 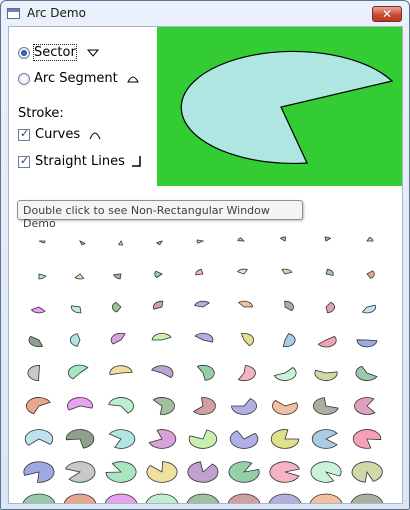 I want to click on window-icon, so click(x=13, y=13).